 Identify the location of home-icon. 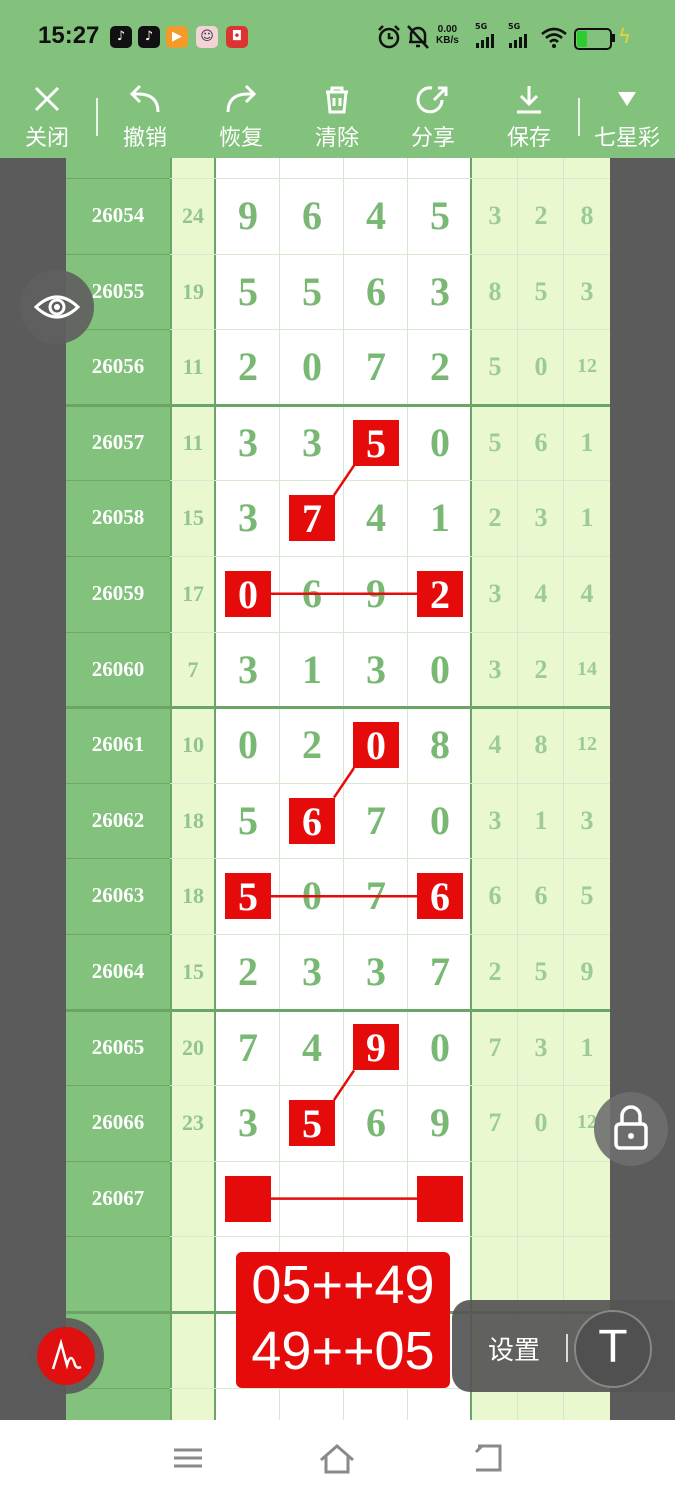
(337, 1459).